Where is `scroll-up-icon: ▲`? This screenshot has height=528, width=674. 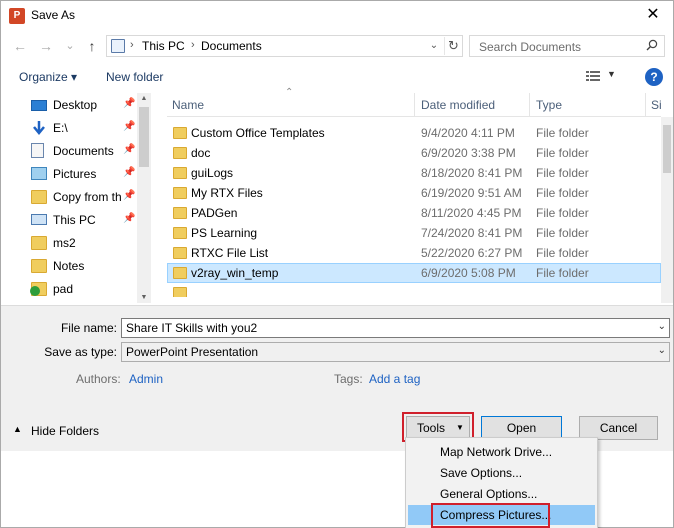
scroll-up-icon: ▲ is located at coordinates (144, 98).